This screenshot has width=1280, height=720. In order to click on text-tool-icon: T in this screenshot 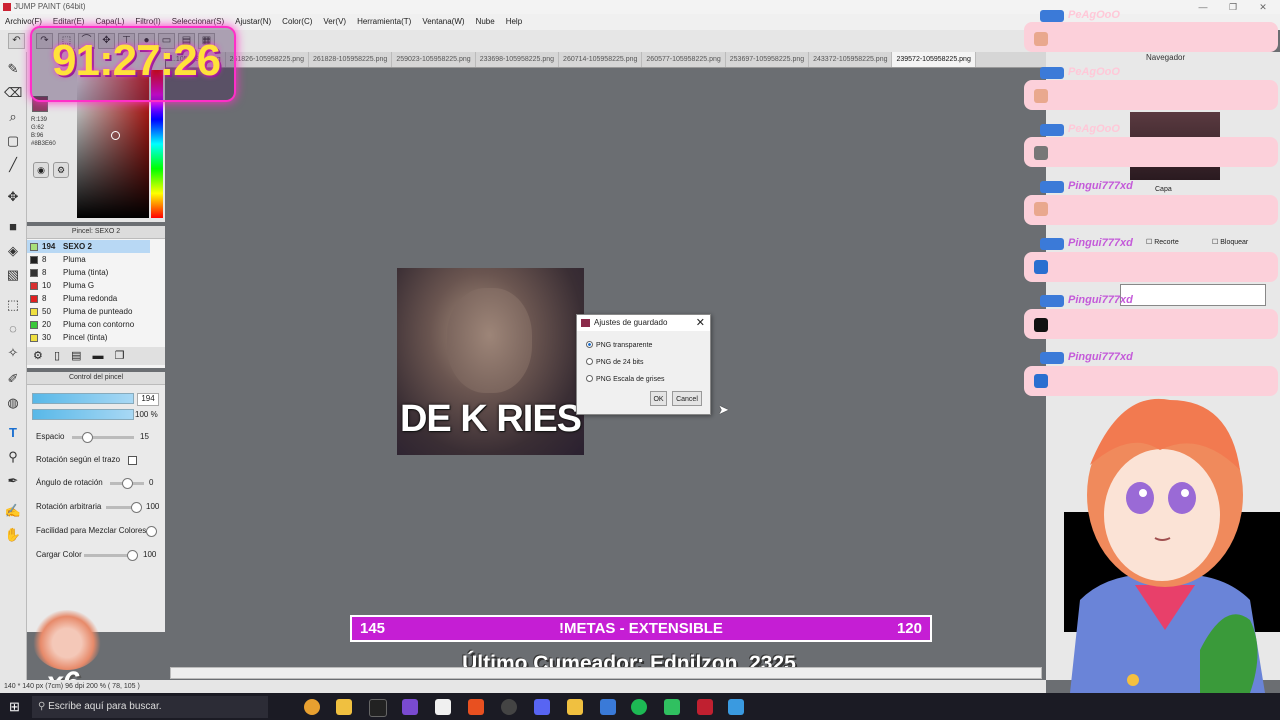, I will do `click(13, 433)`.